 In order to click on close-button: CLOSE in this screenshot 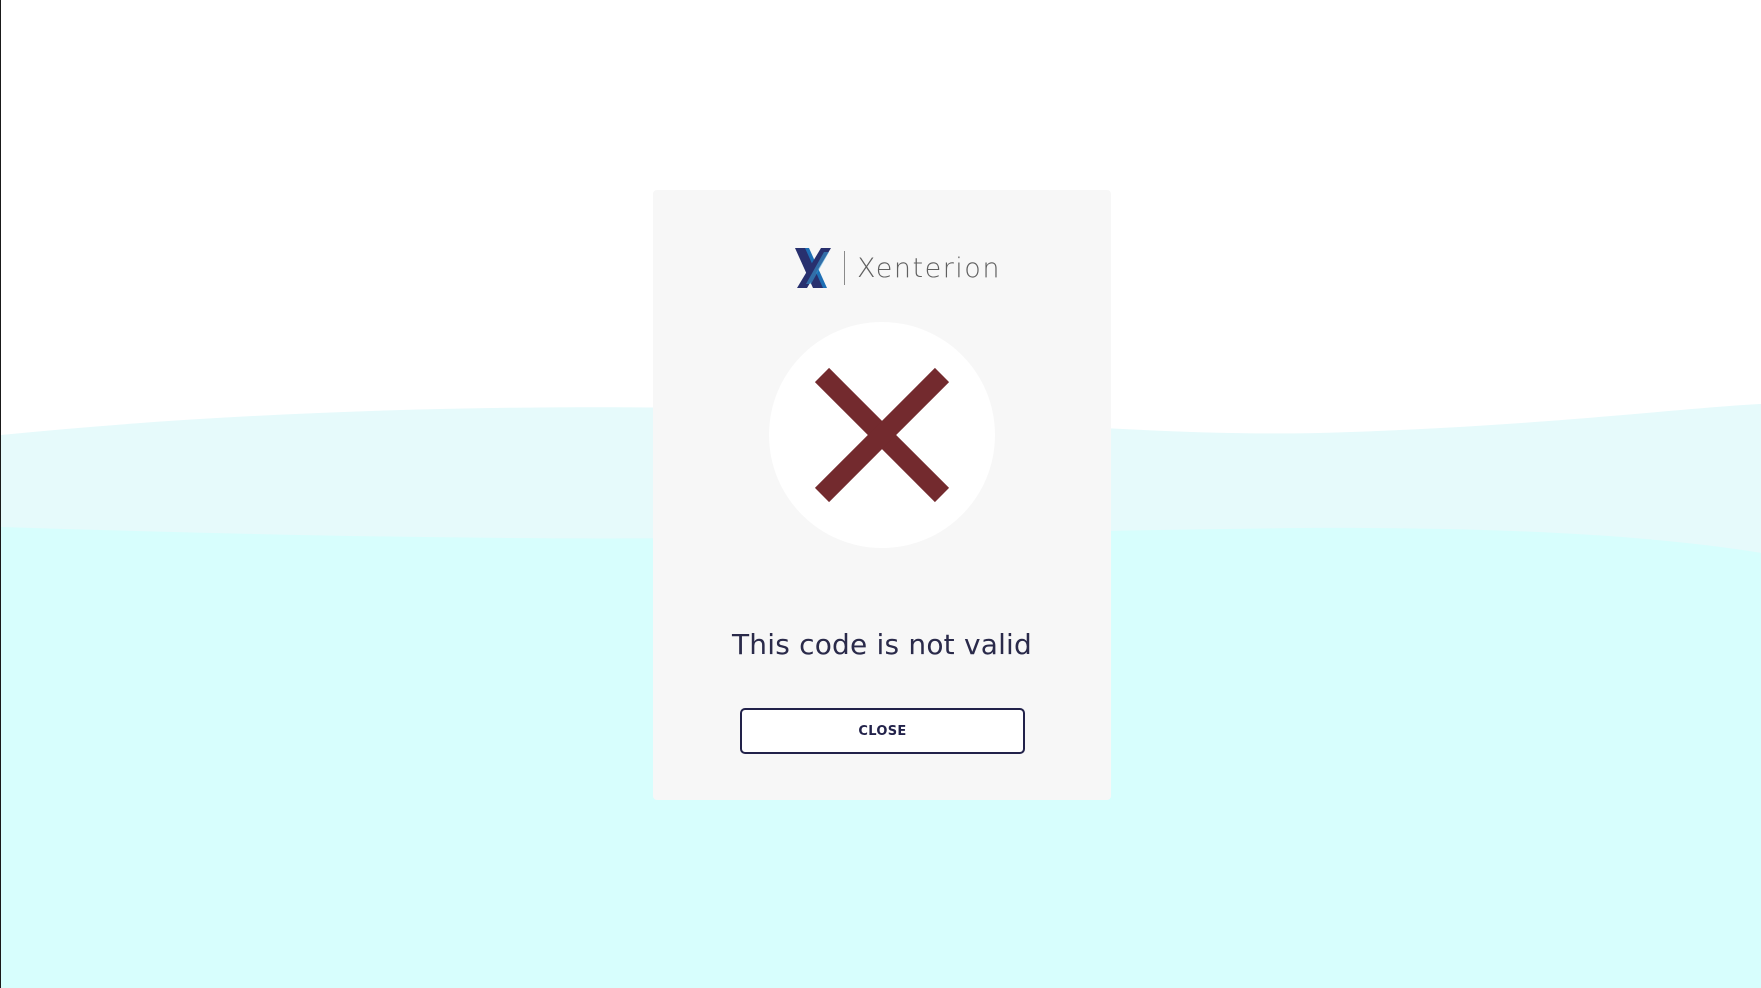, I will do `click(882, 731)`.